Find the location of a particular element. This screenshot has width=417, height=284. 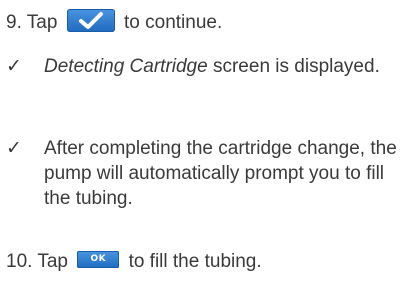

screen-name: Detecting Cartridge is located at coordinates (126, 66).